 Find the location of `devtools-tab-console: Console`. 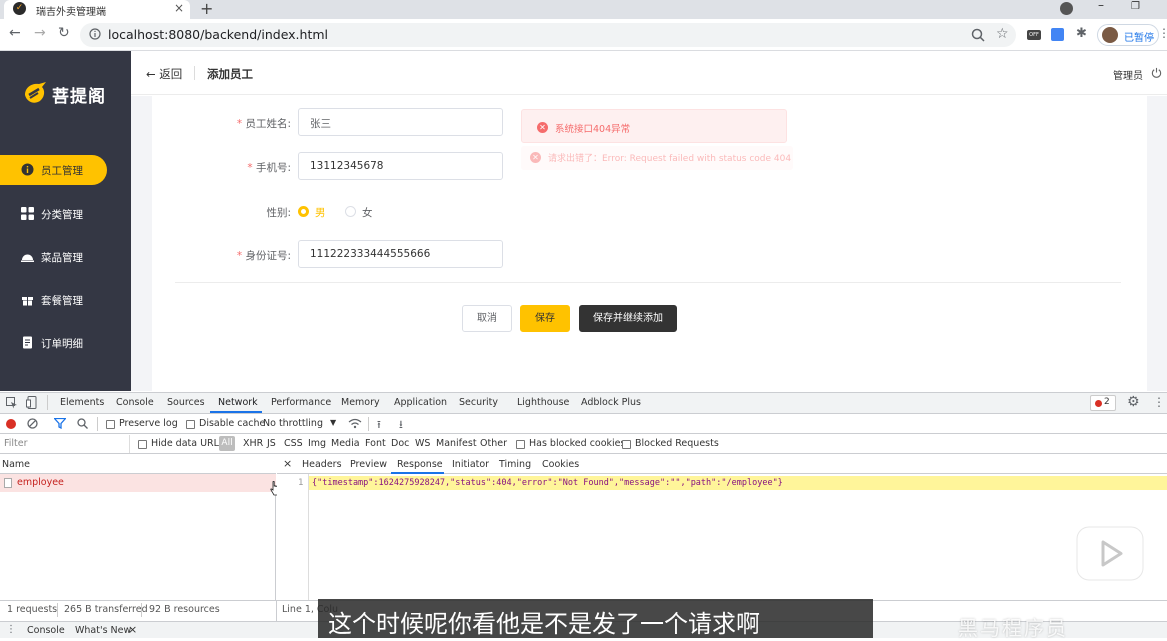

devtools-tab-console: Console is located at coordinates (135, 402).